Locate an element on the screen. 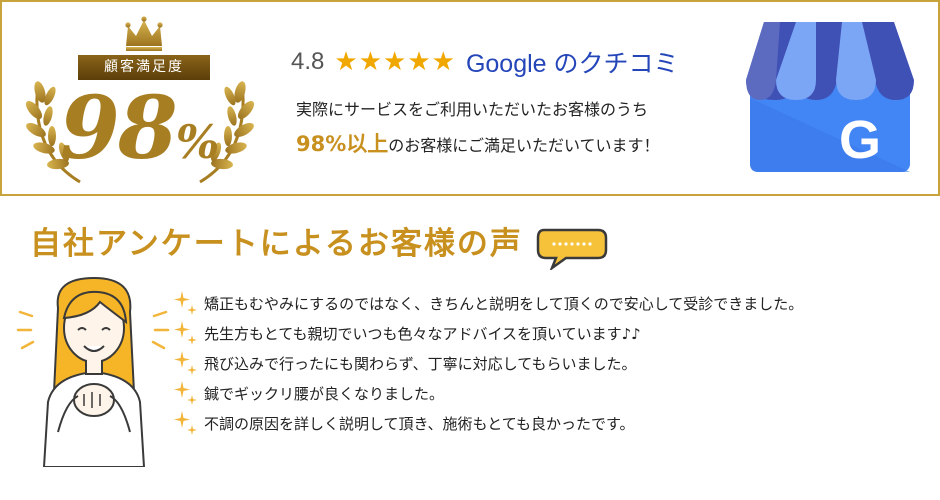  google-business-store-icon: G is located at coordinates (830, 97).